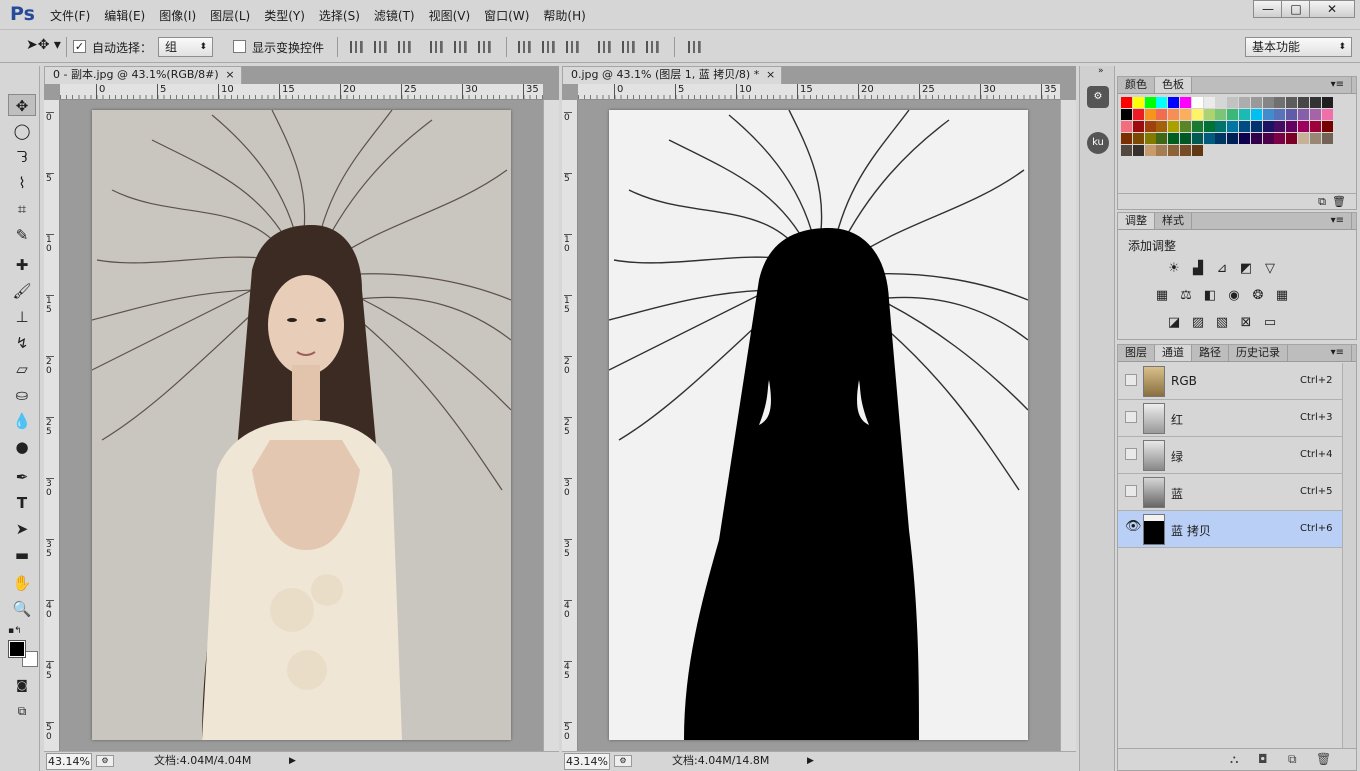 This screenshot has width=1360, height=771. I want to click on restore-button: □, so click(1296, 9).